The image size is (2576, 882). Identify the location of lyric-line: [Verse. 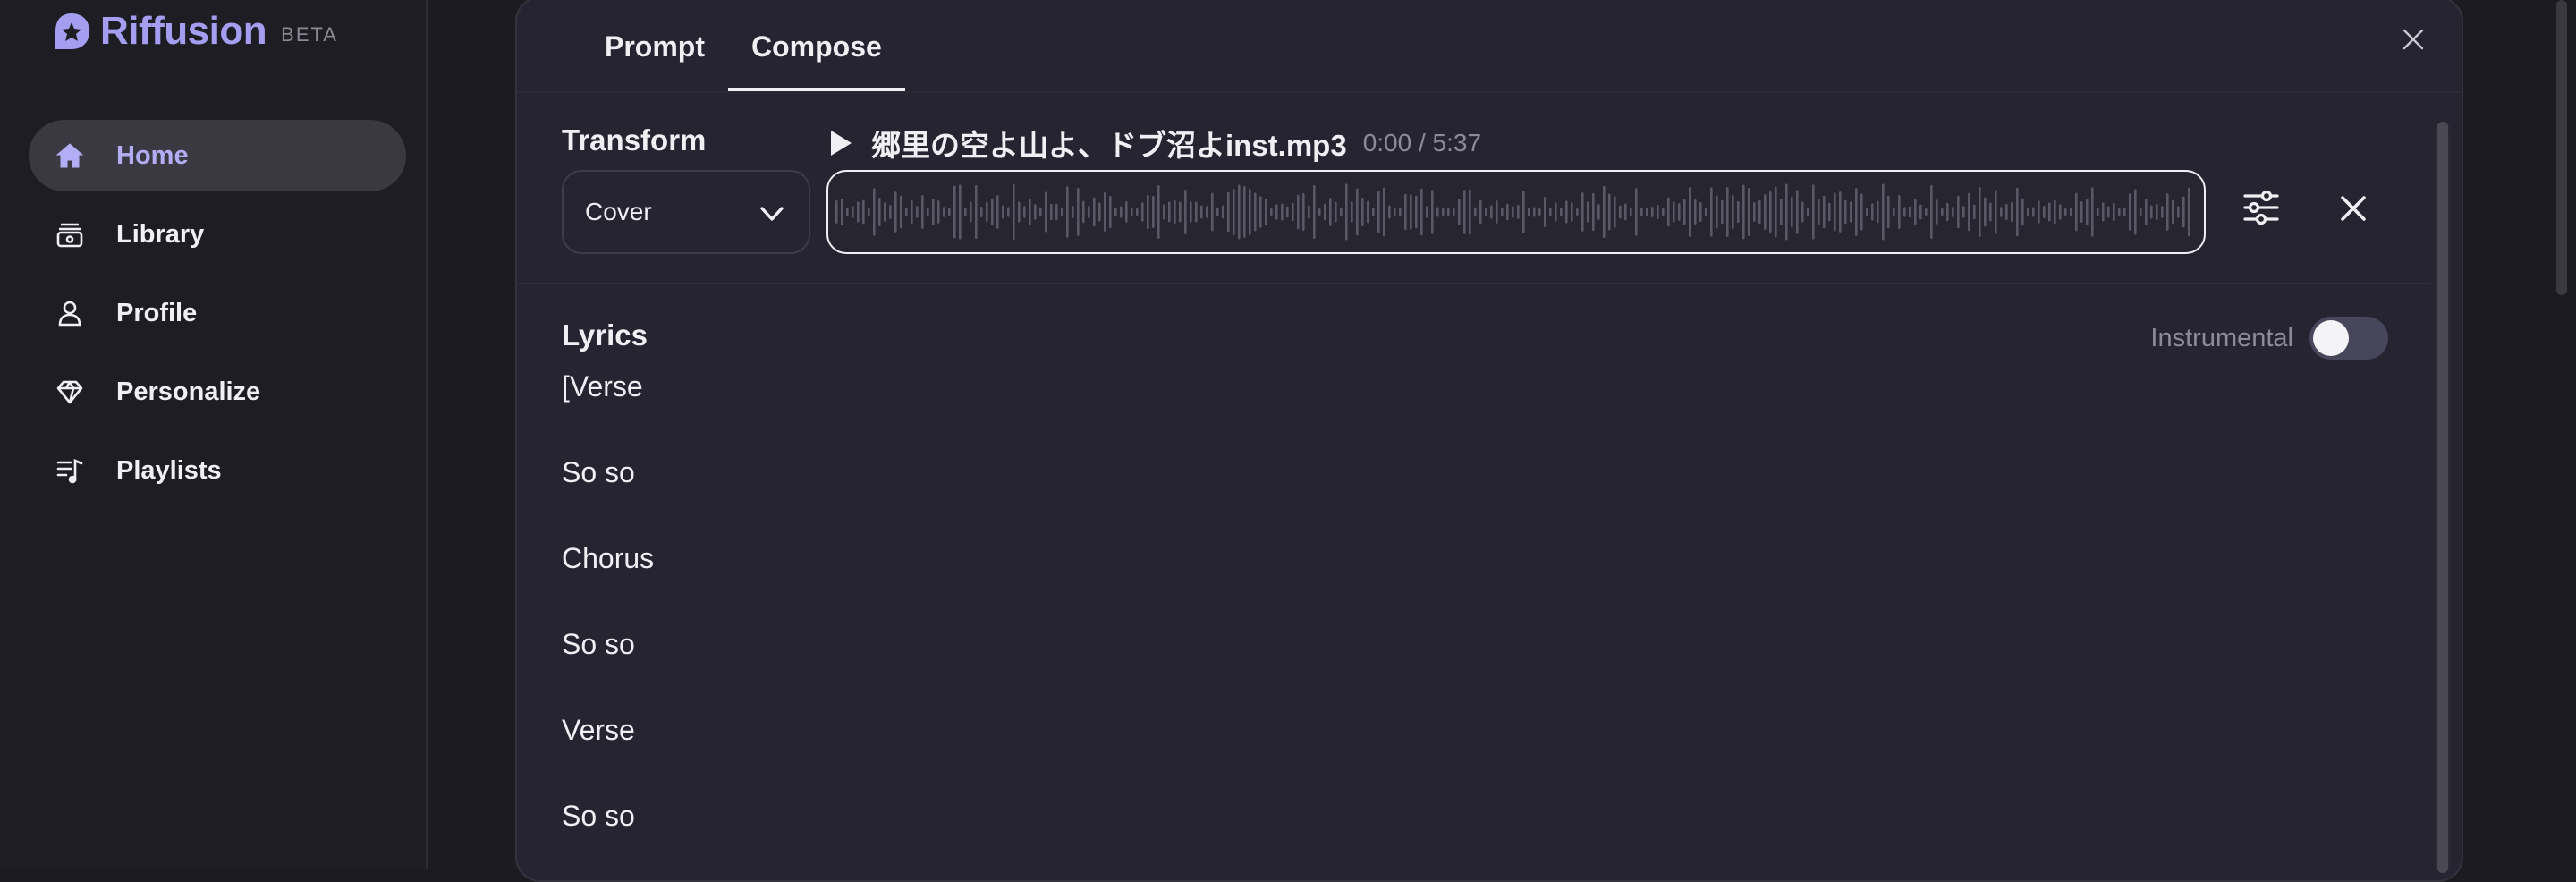
(602, 386).